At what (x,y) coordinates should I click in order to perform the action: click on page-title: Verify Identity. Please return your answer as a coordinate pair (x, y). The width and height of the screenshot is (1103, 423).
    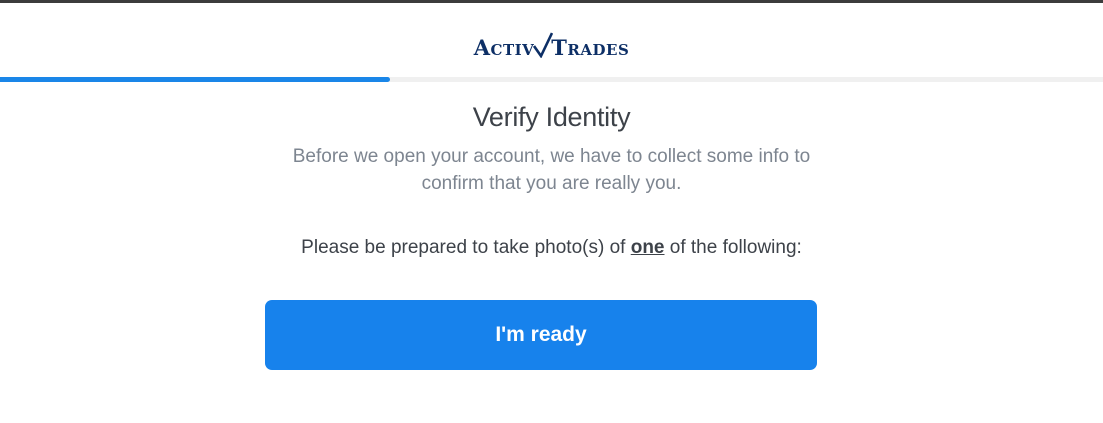
    Looking at the image, I should click on (551, 117).